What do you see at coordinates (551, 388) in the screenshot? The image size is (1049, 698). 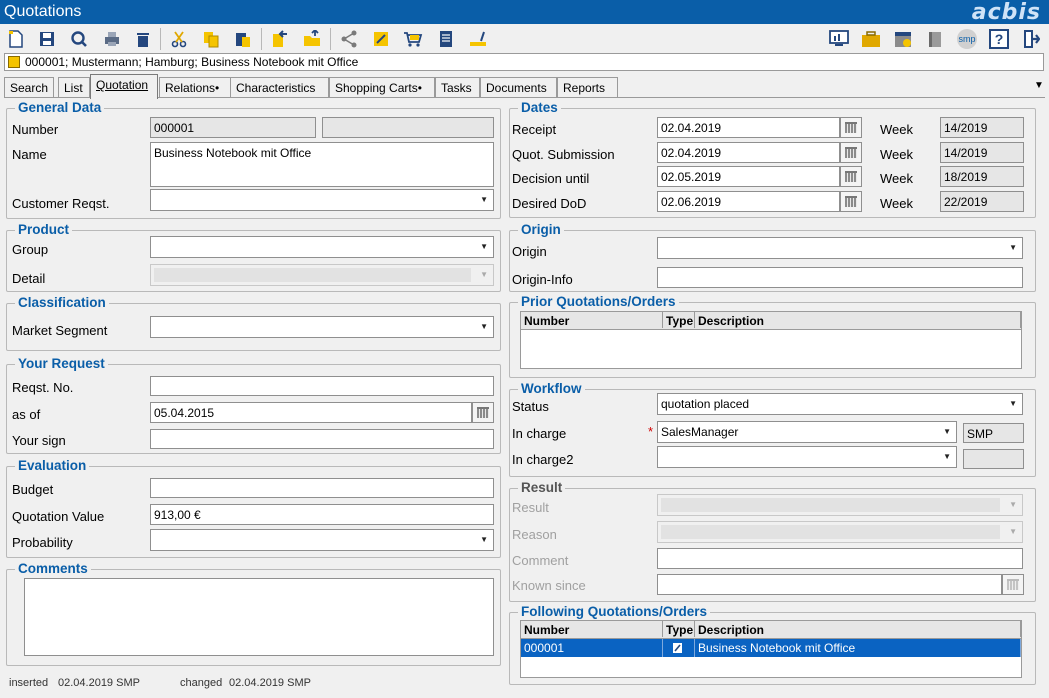 I see `workflow-legend: Workflow` at bounding box center [551, 388].